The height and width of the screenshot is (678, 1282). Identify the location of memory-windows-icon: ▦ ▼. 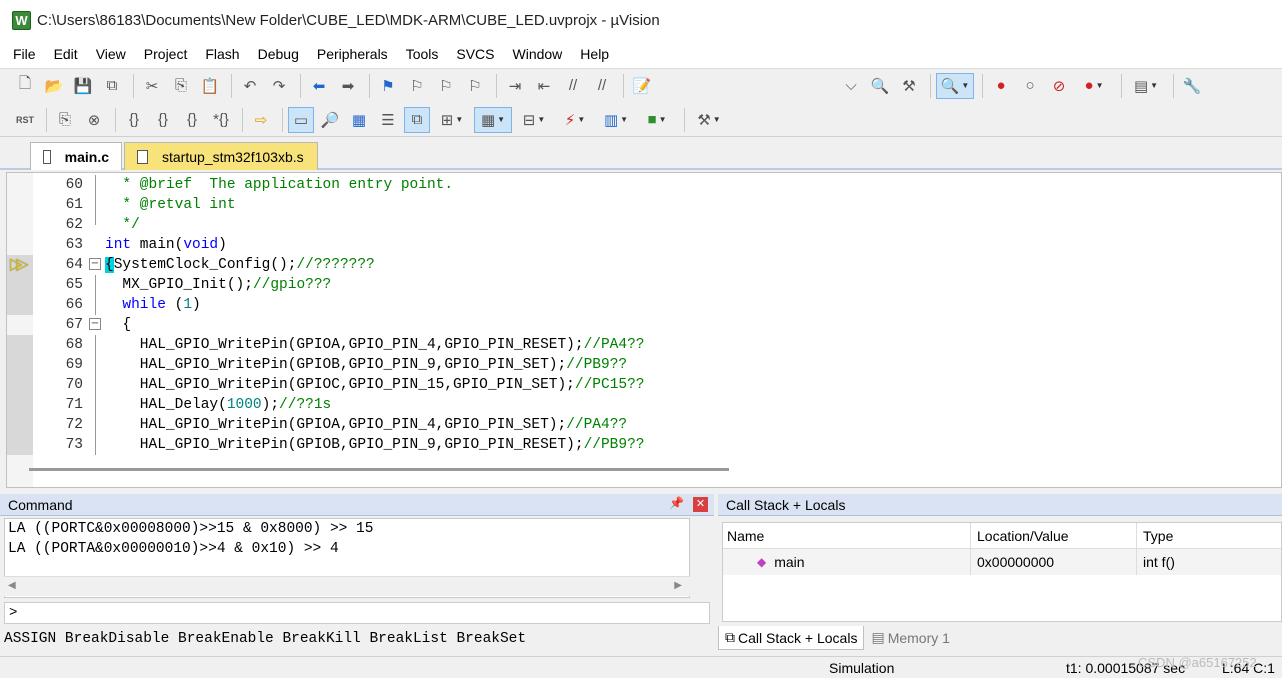
(493, 119).